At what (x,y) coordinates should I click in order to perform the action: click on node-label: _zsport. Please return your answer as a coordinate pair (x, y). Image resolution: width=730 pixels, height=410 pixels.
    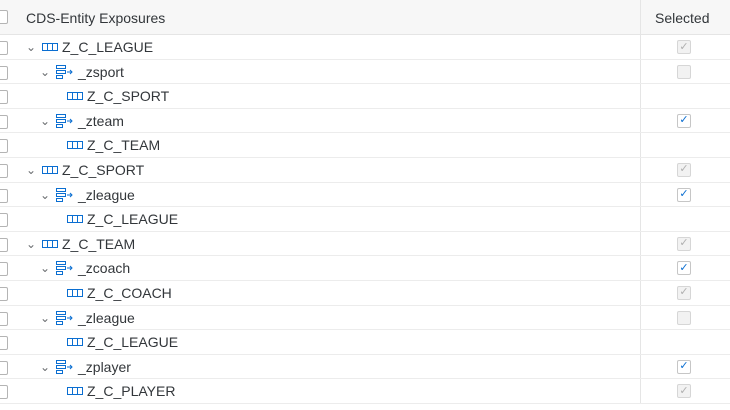
    Looking at the image, I should click on (101, 71).